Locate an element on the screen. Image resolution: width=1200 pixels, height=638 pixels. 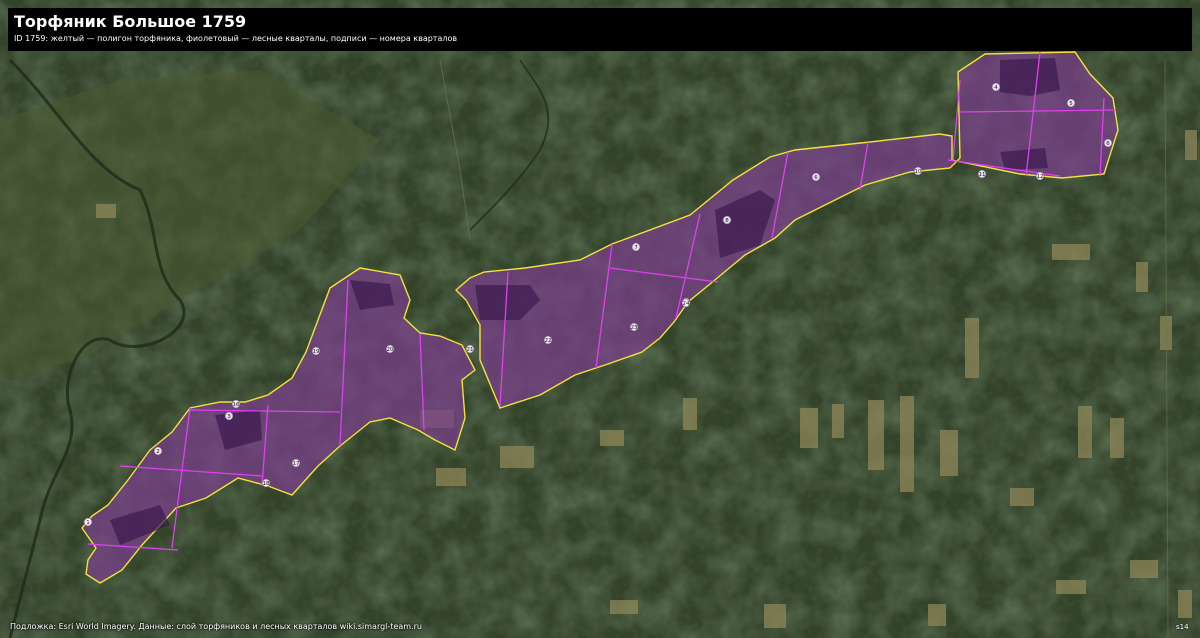
quarter-label-18: 18 is located at coordinates (266, 483).